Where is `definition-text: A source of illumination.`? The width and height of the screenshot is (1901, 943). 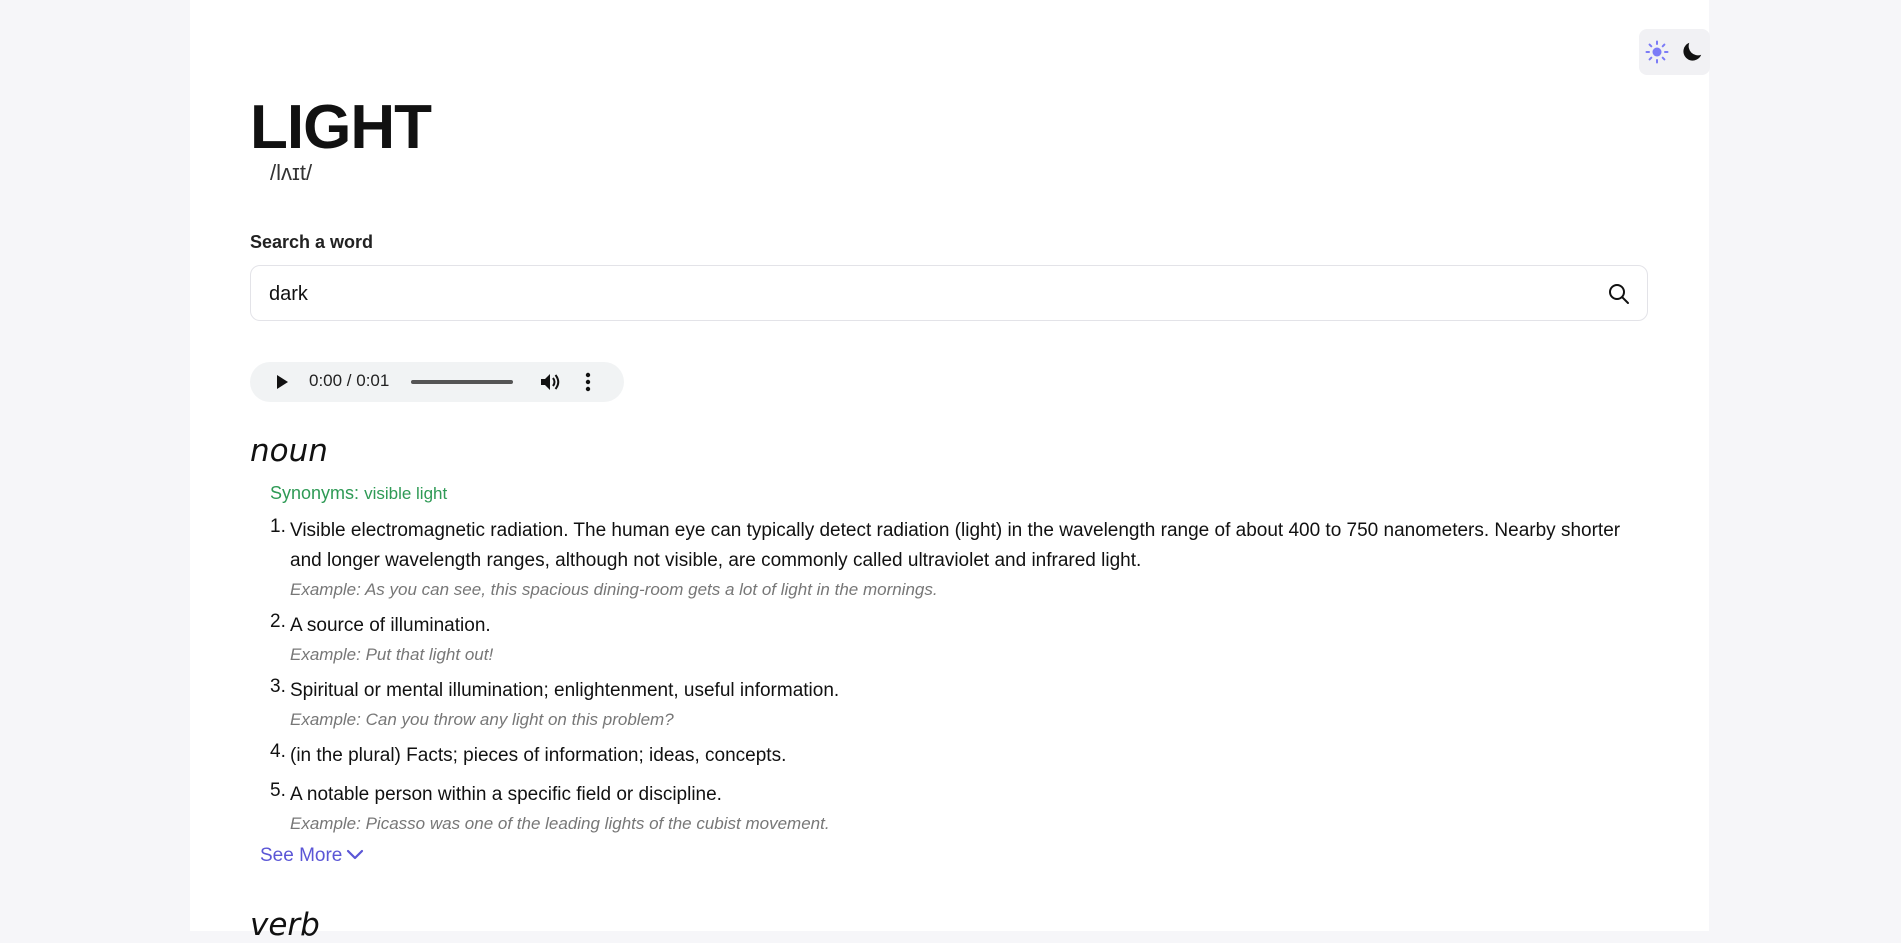 definition-text: A source of illumination. is located at coordinates (390, 625).